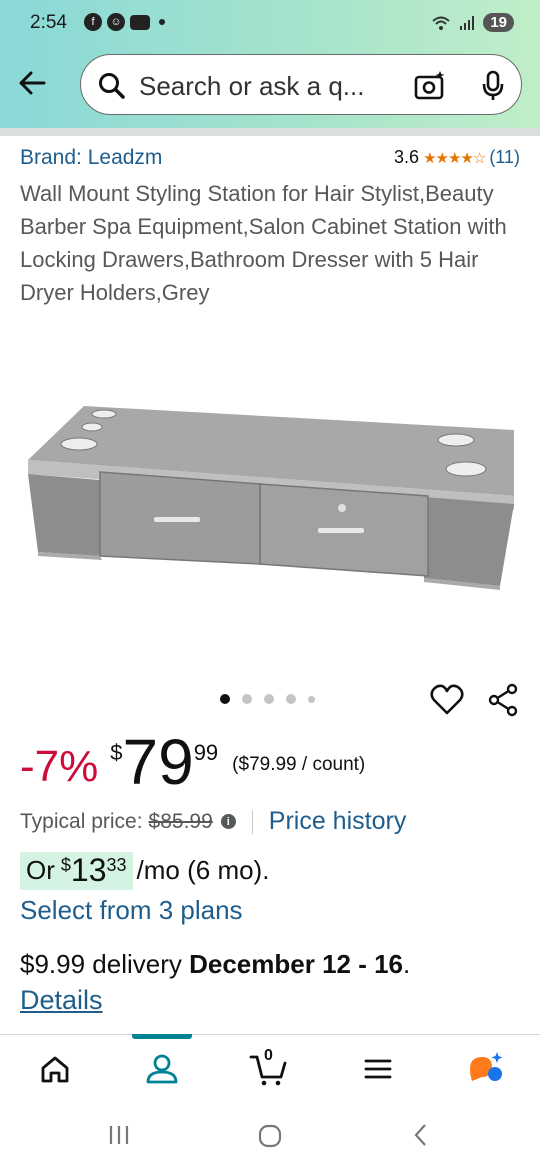  What do you see at coordinates (504, 157) in the screenshot?
I see `review-count-link: (11)` at bounding box center [504, 157].